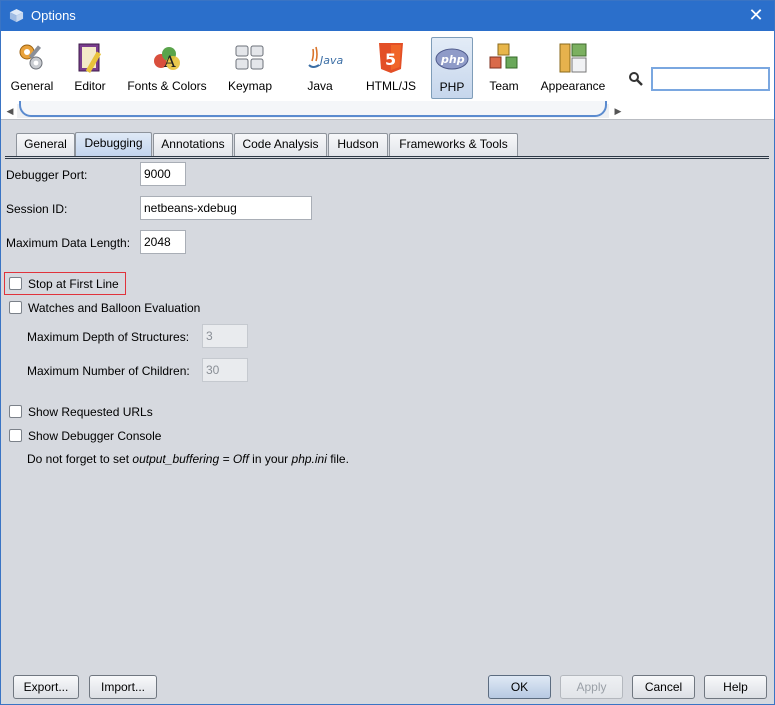 This screenshot has height=705, width=775. Describe the element at coordinates (167, 86) in the screenshot. I see `category-label: Fonts & Colors` at that location.